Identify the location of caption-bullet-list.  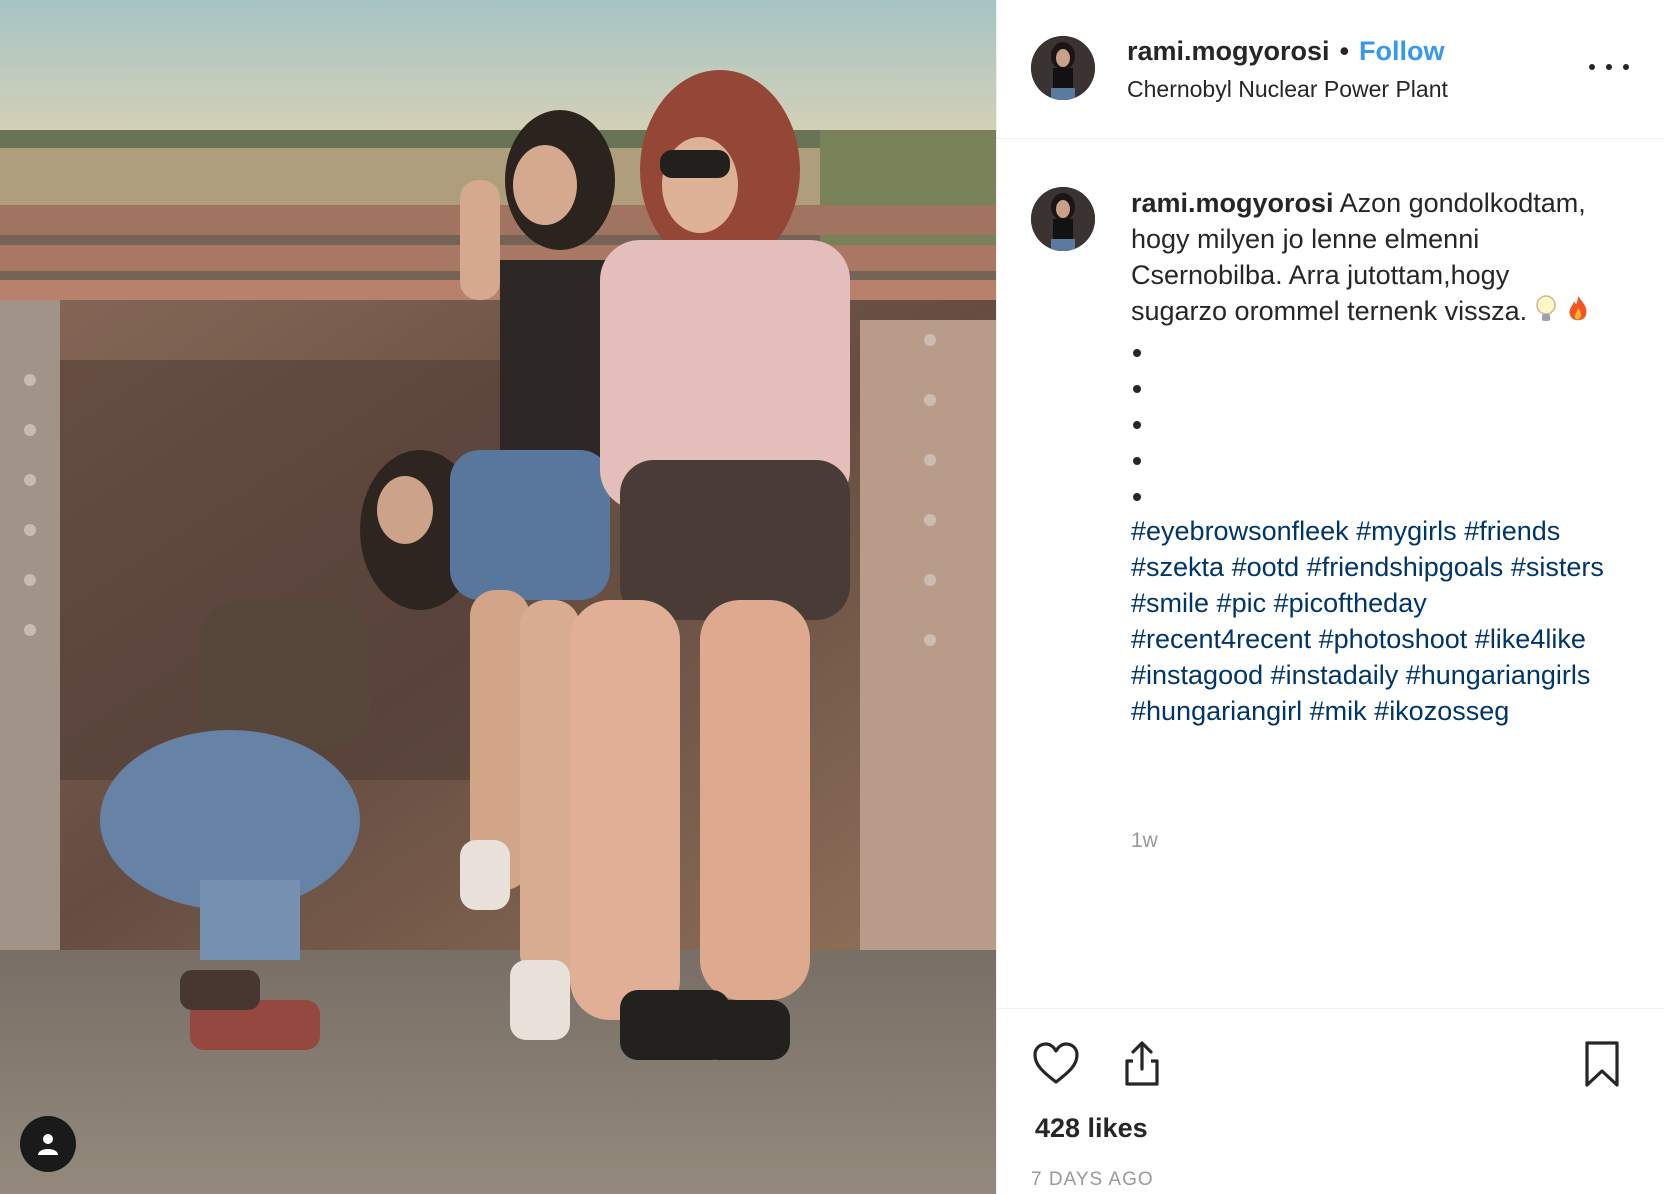
(1371, 423).